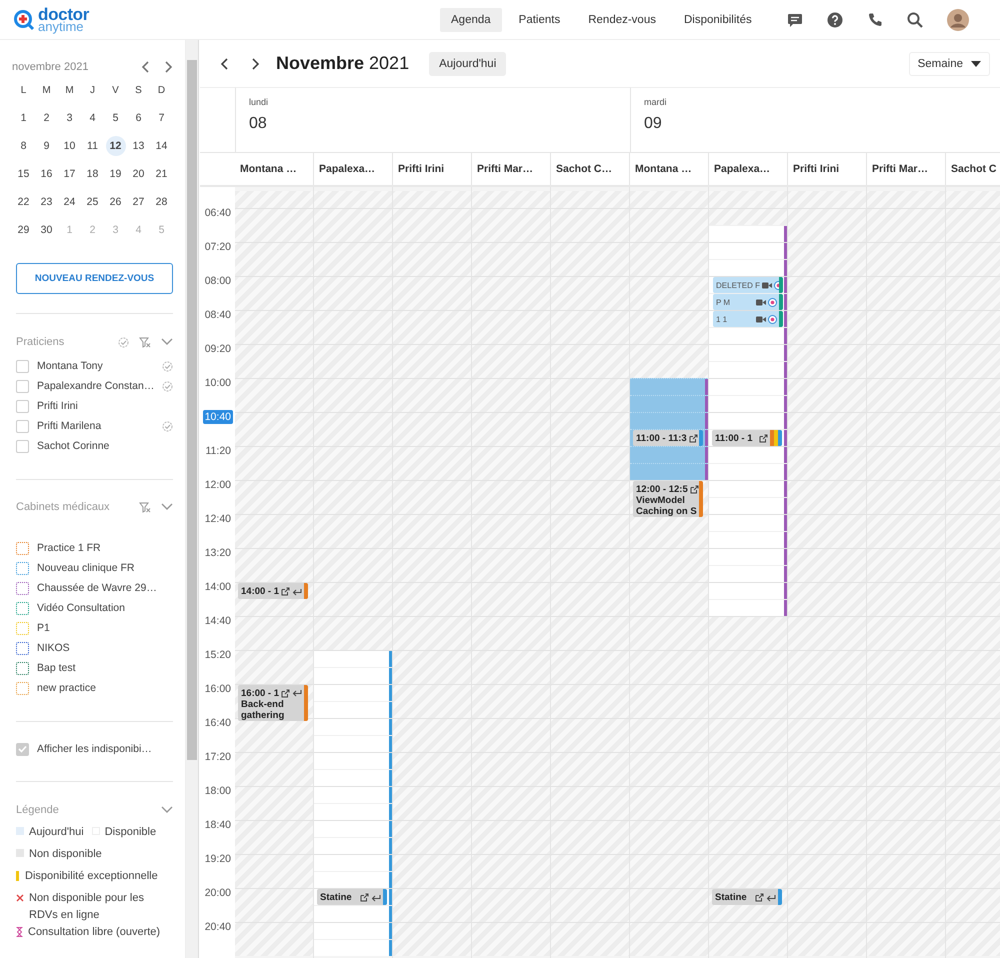 The height and width of the screenshot is (958, 1000). Describe the element at coordinates (138, 146) in the screenshot. I see `day-cell: 13` at that location.